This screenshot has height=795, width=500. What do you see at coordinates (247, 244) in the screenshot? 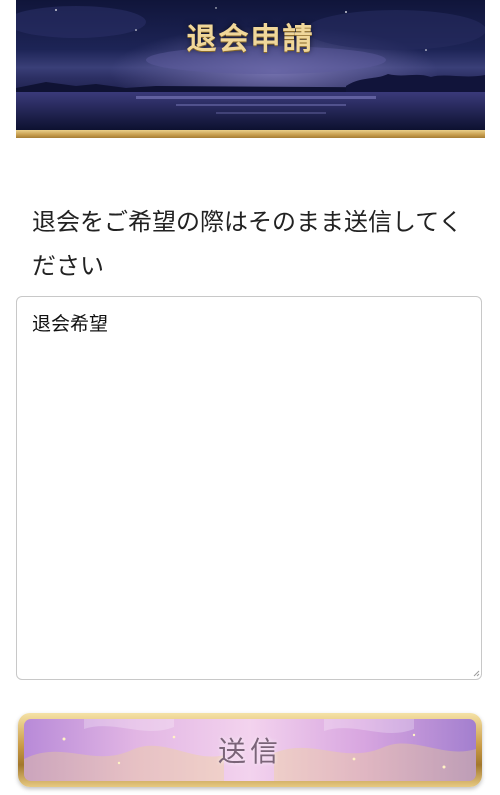
I see `instruction-text: 退会をご希望の際はそのまま送信してください` at bounding box center [247, 244].